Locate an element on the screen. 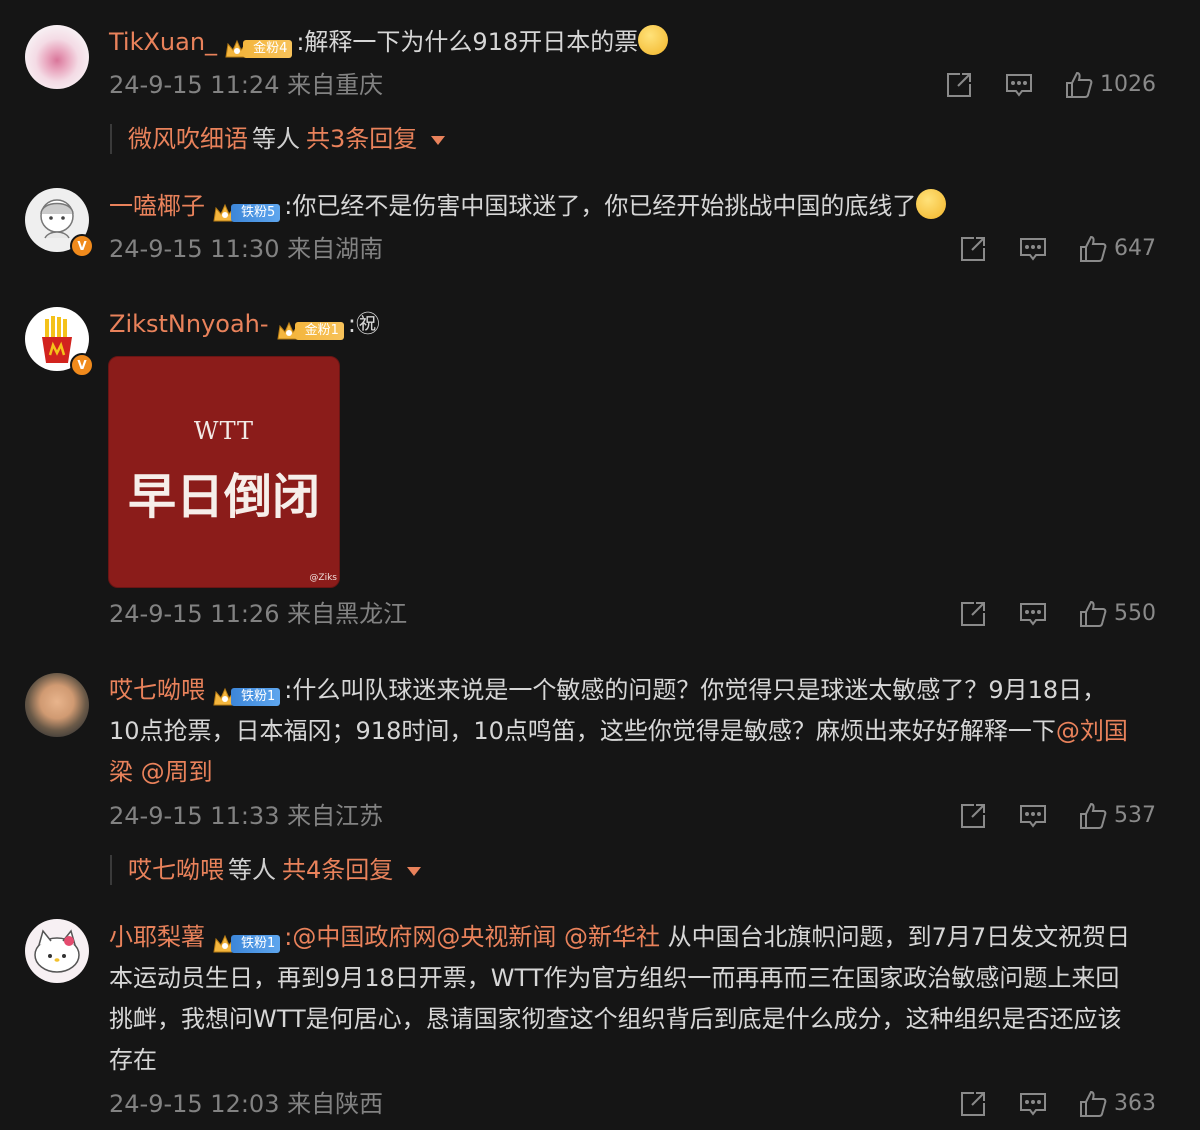 The width and height of the screenshot is (1200, 1130). username: 一嗑椰子 is located at coordinates (157, 206).